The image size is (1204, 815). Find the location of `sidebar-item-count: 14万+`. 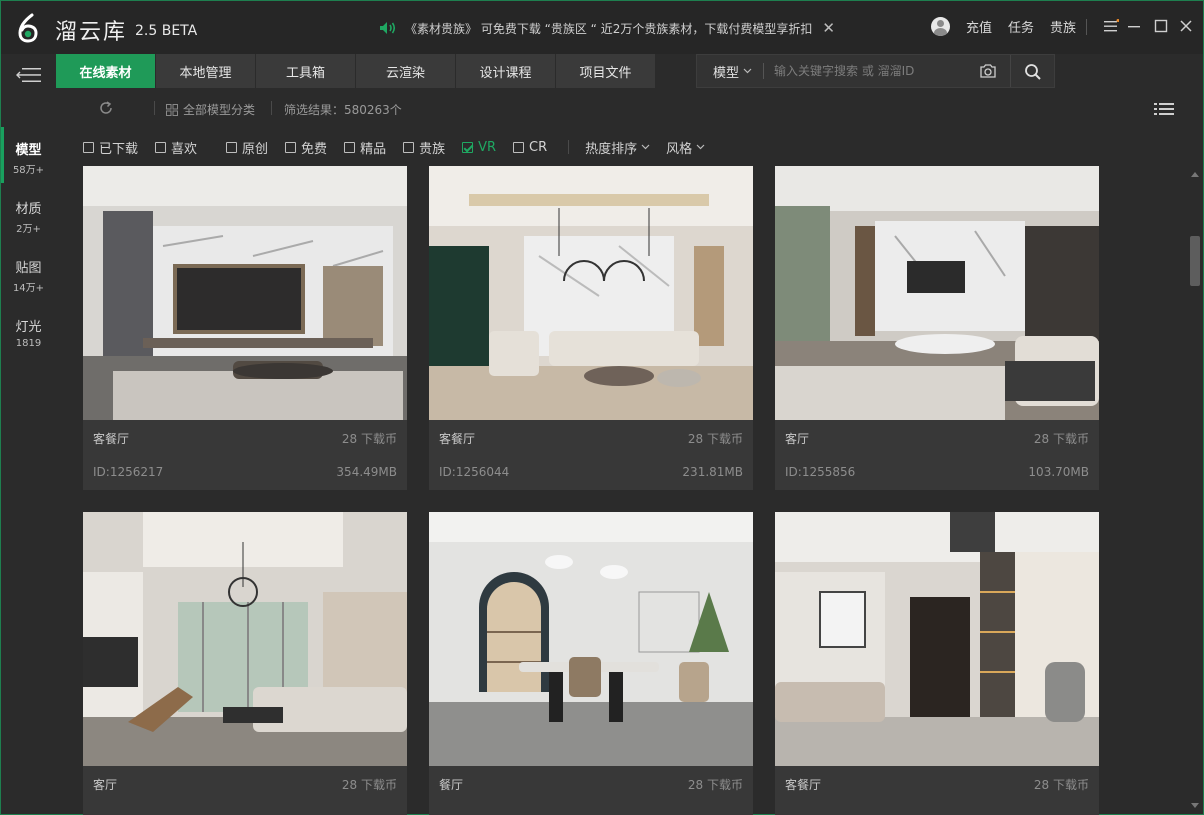

sidebar-item-count: 14万+ is located at coordinates (28, 288).